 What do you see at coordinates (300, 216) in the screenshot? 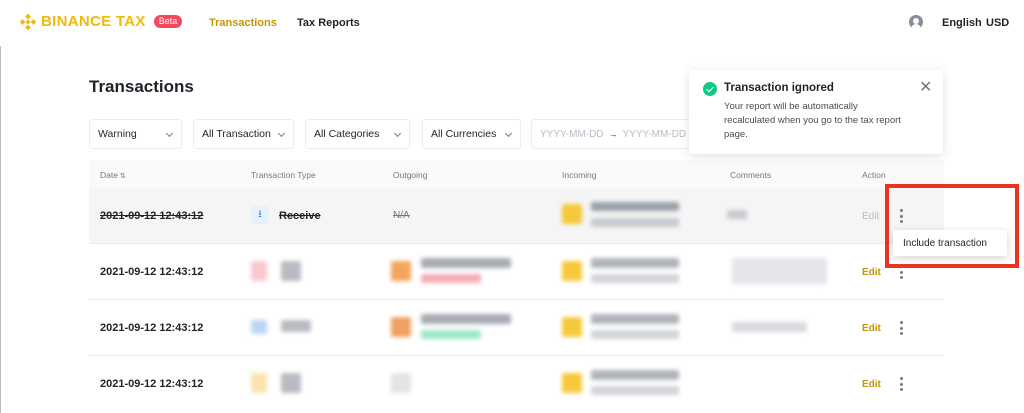
I see `transaction-type: Receive` at bounding box center [300, 216].